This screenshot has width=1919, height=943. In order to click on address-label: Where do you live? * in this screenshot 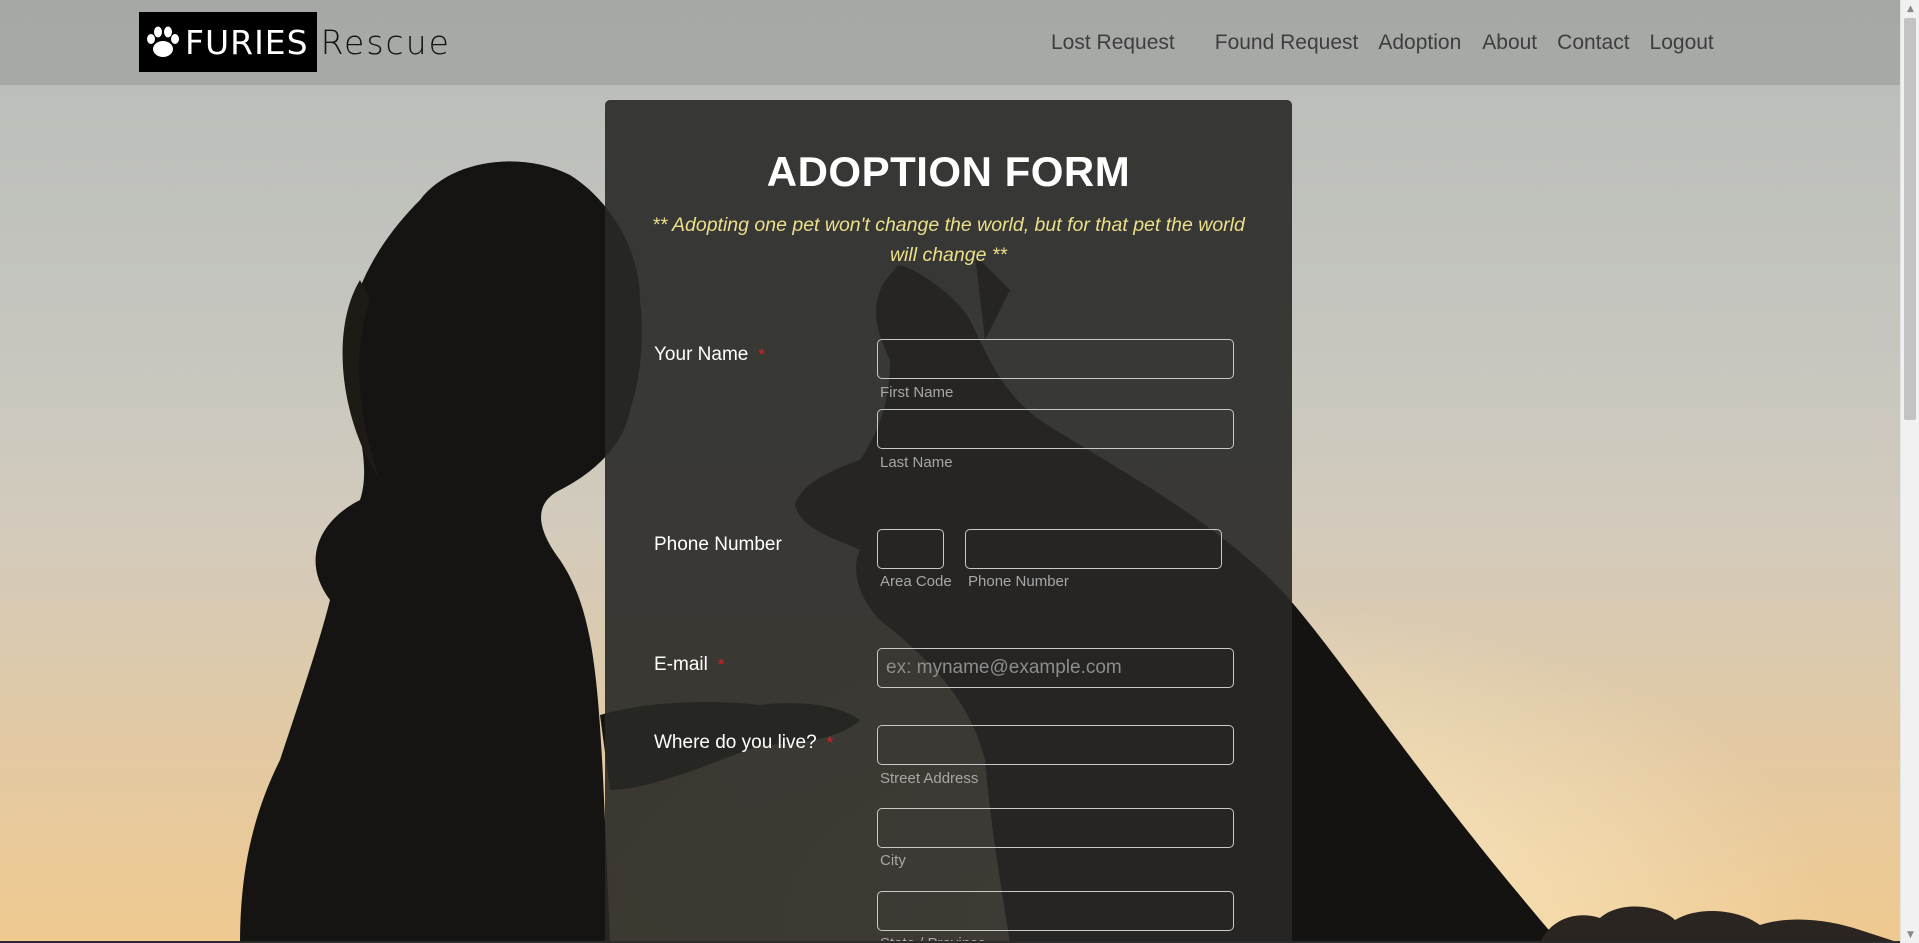, I will do `click(743, 743)`.